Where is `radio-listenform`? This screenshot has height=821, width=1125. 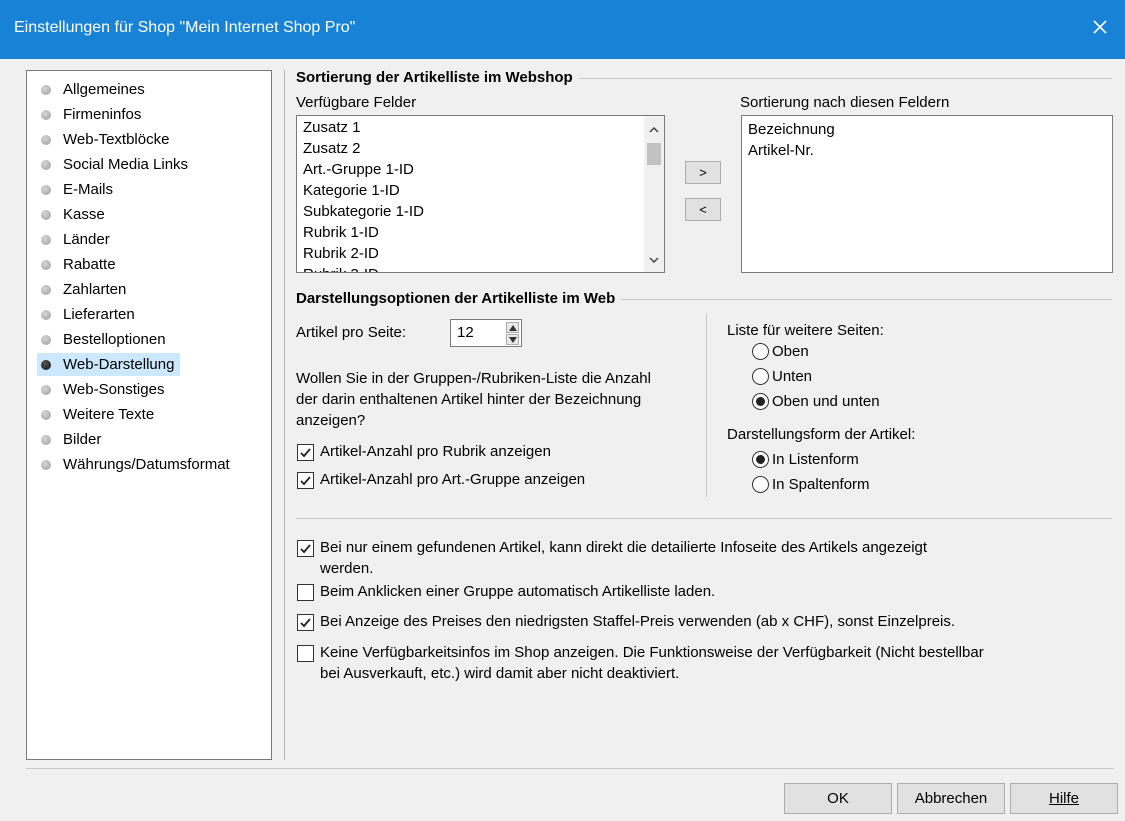
radio-listenform is located at coordinates (760, 459).